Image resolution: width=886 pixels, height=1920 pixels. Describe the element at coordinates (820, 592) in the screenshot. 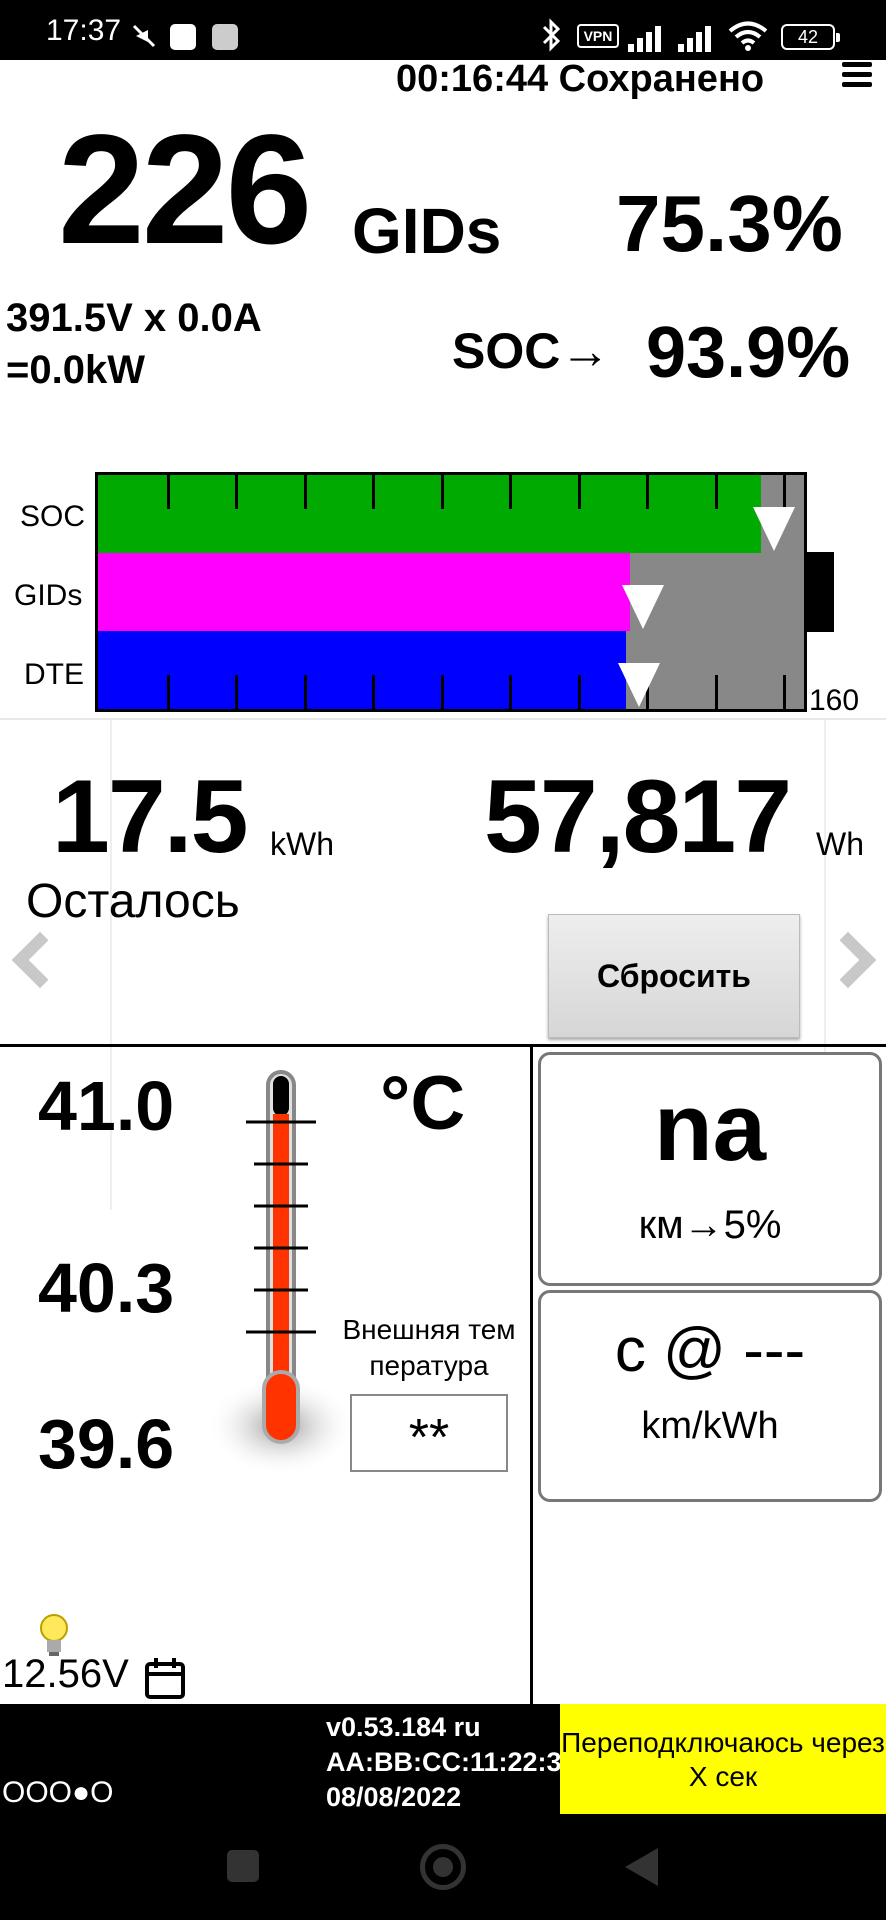

I see `battery-terminal-icon` at that location.